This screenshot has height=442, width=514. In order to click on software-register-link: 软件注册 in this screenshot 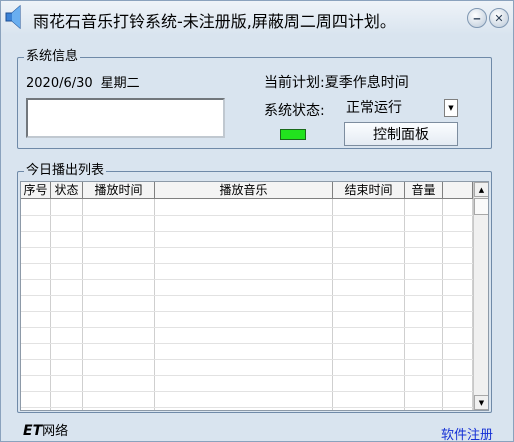, I will do `click(467, 433)`.